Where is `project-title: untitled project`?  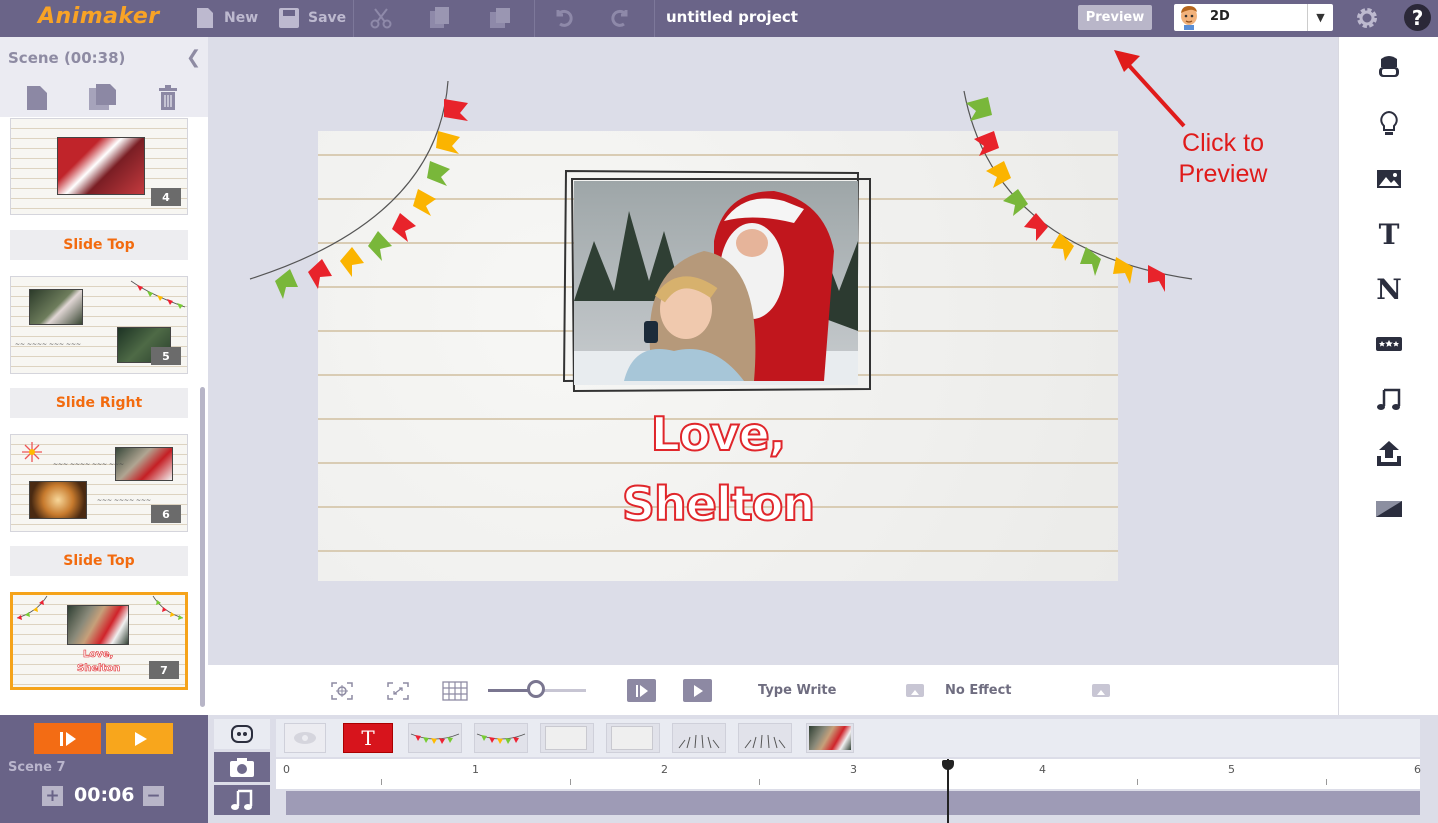 project-title: untitled project is located at coordinates (732, 17).